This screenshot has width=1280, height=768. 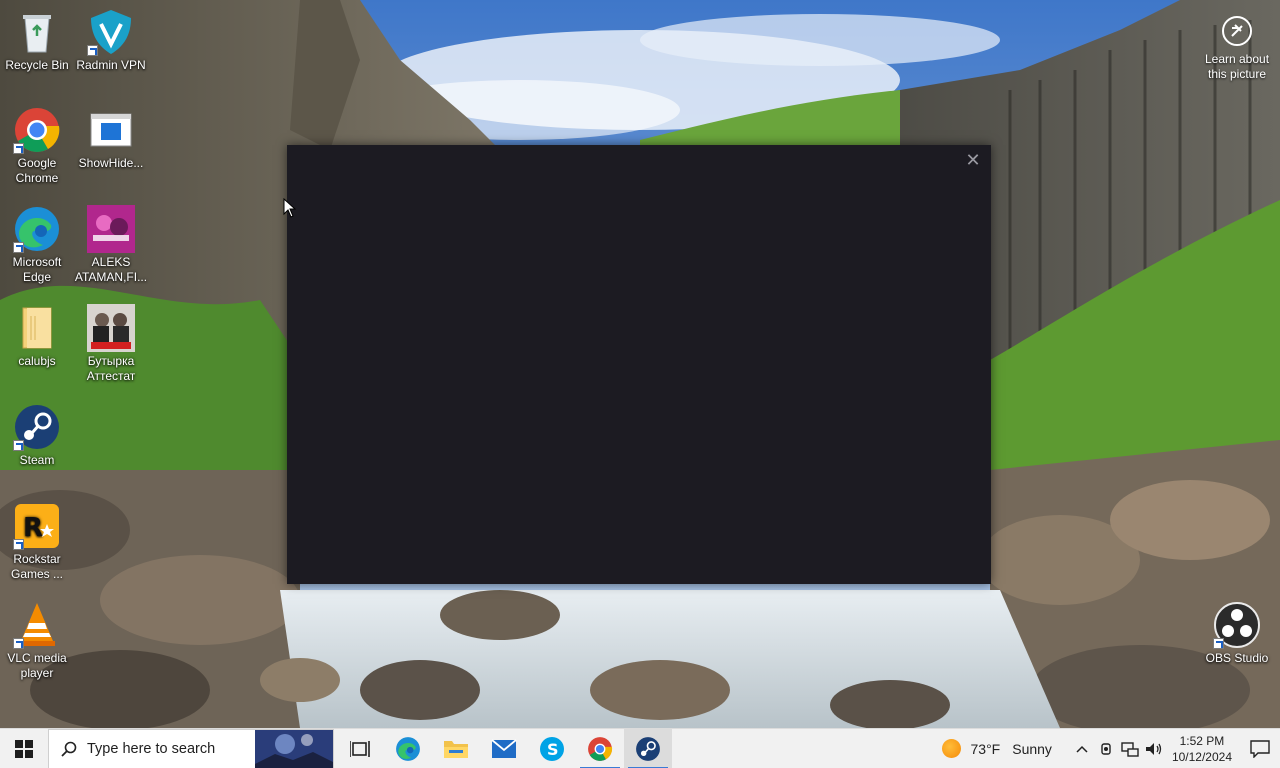 I want to click on skype-icon: S, so click(x=552, y=748).